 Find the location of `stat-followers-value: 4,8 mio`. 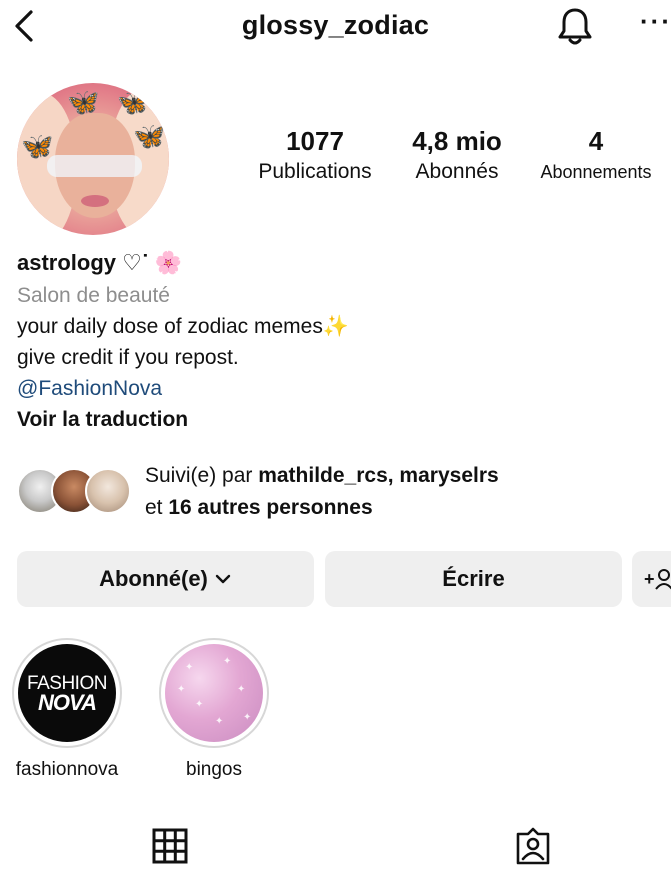

stat-followers-value: 4,8 mio is located at coordinates (457, 141).